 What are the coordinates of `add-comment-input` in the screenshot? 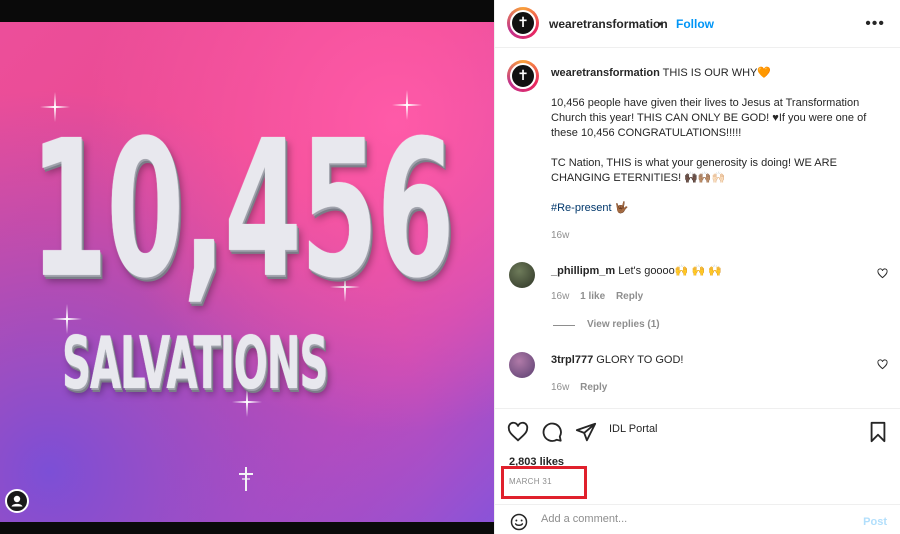 It's located at (691, 519).